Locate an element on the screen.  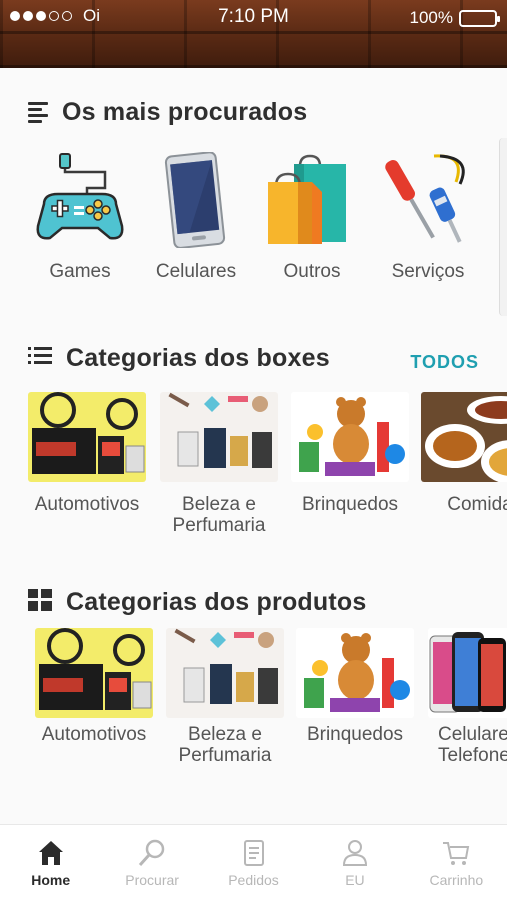
list-icon is located at coordinates (40, 358).